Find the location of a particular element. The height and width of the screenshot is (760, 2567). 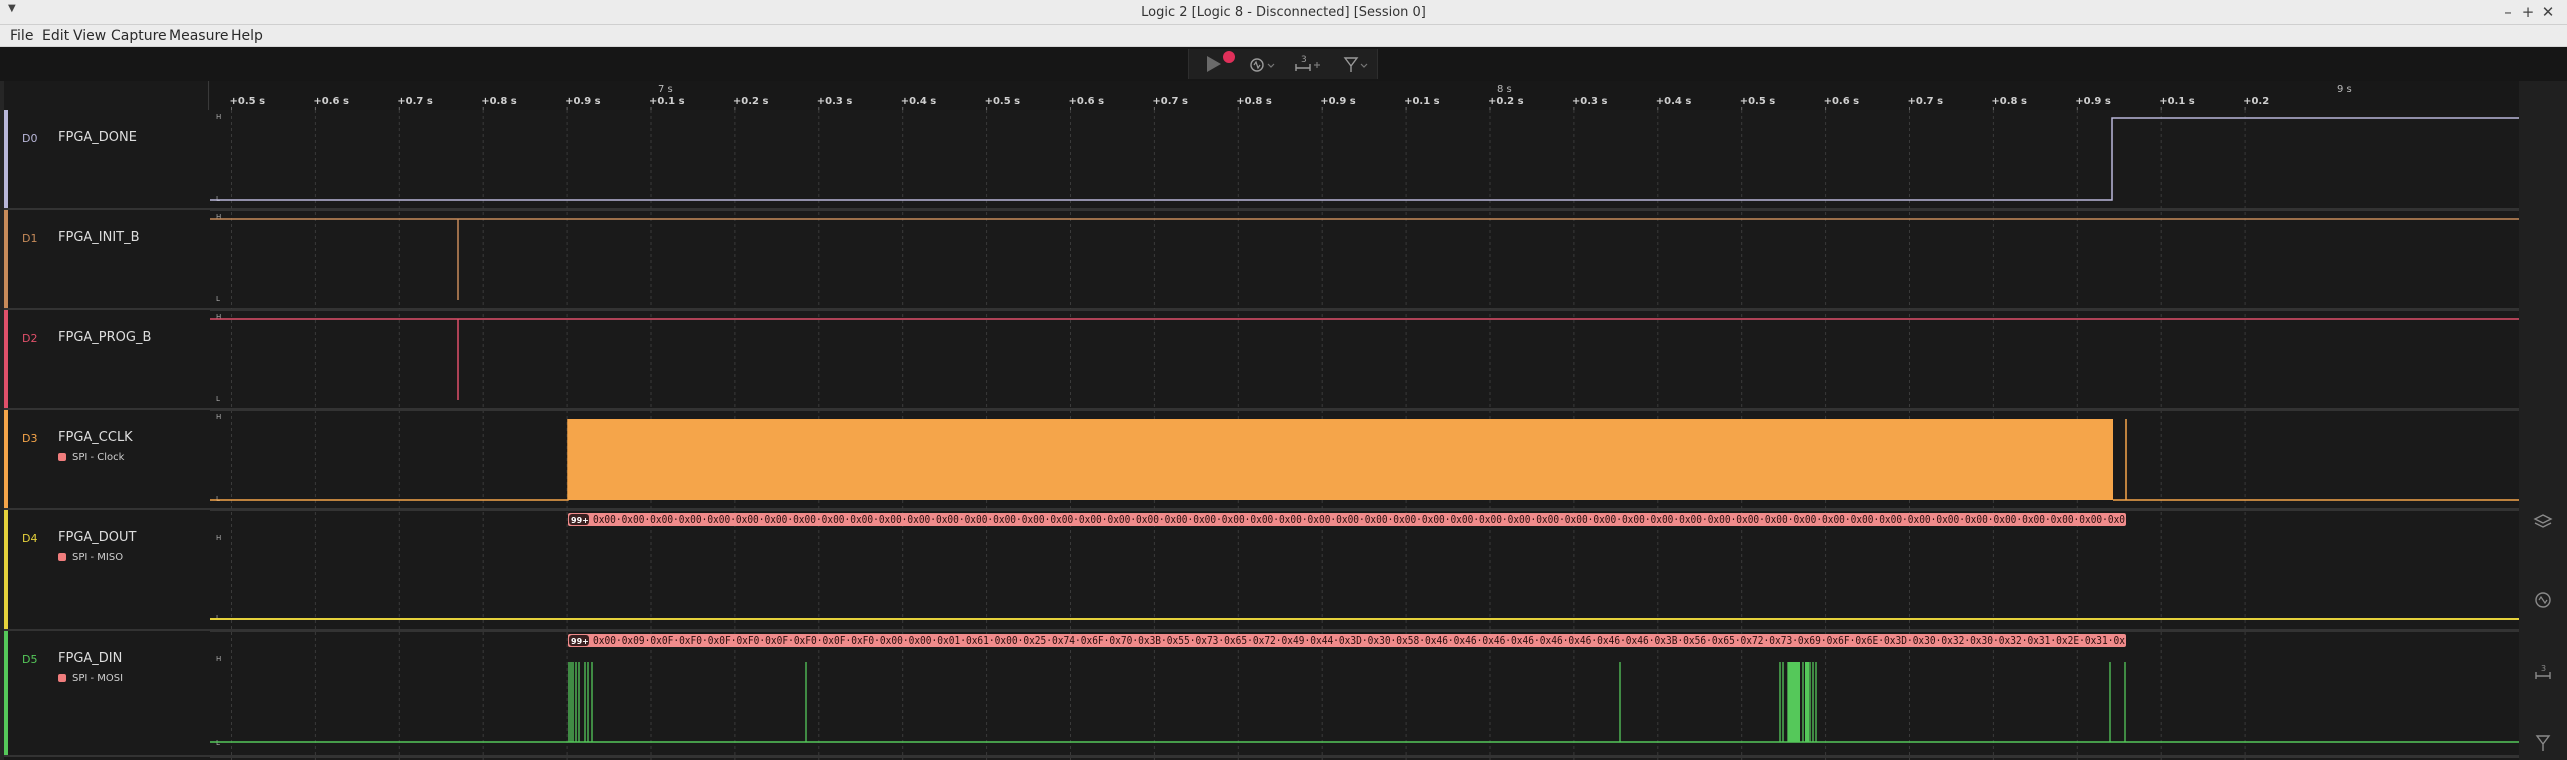

timeline-tick-label: +0.2 is located at coordinates (2256, 101).